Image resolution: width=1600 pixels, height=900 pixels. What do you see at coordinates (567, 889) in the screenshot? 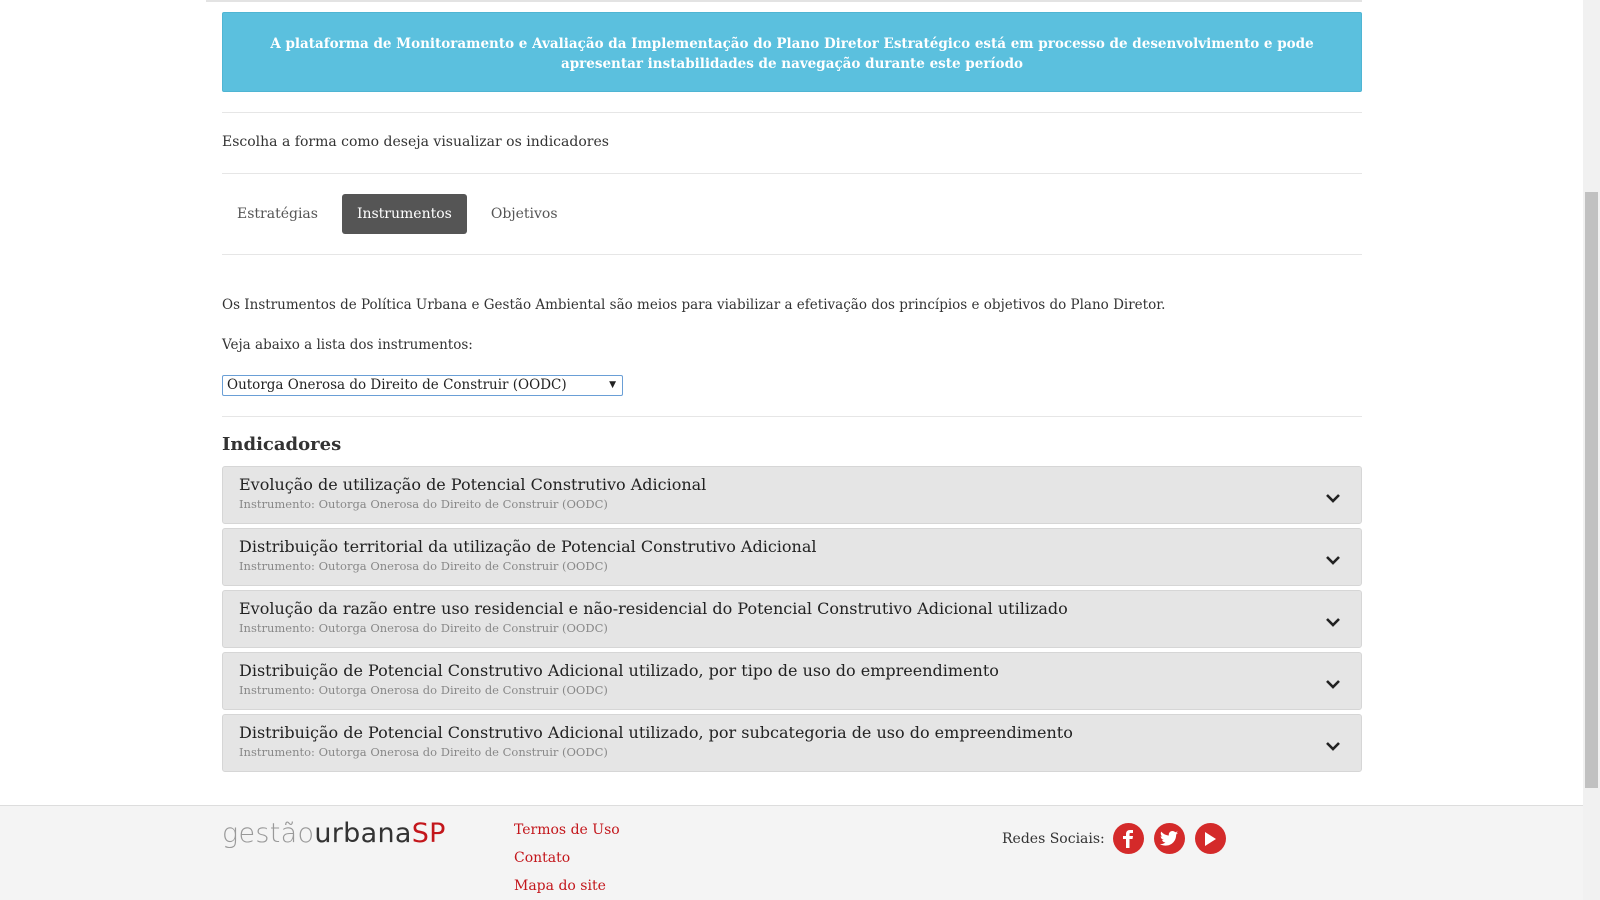
I see `footer-link-mapa: Mapa do site` at bounding box center [567, 889].